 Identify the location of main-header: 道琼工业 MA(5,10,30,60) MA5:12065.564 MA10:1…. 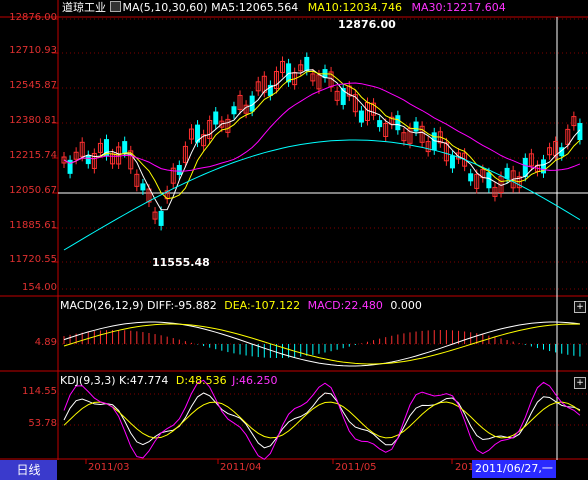
(284, 8).